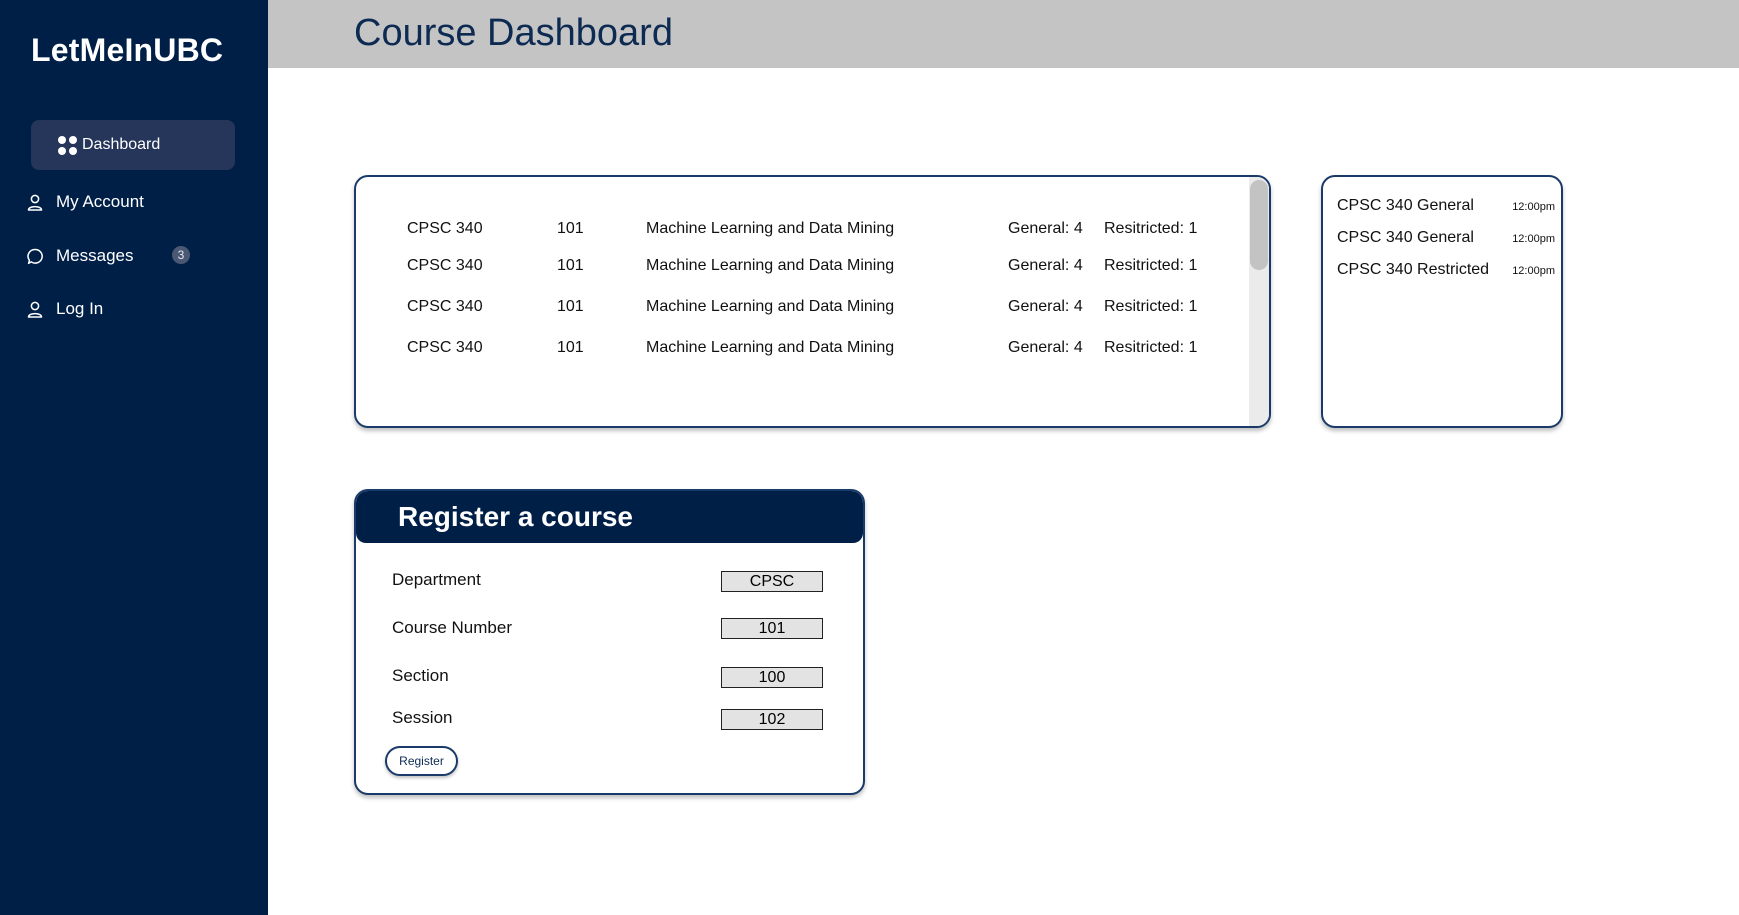  What do you see at coordinates (772, 677) in the screenshot?
I see `section-field` at bounding box center [772, 677].